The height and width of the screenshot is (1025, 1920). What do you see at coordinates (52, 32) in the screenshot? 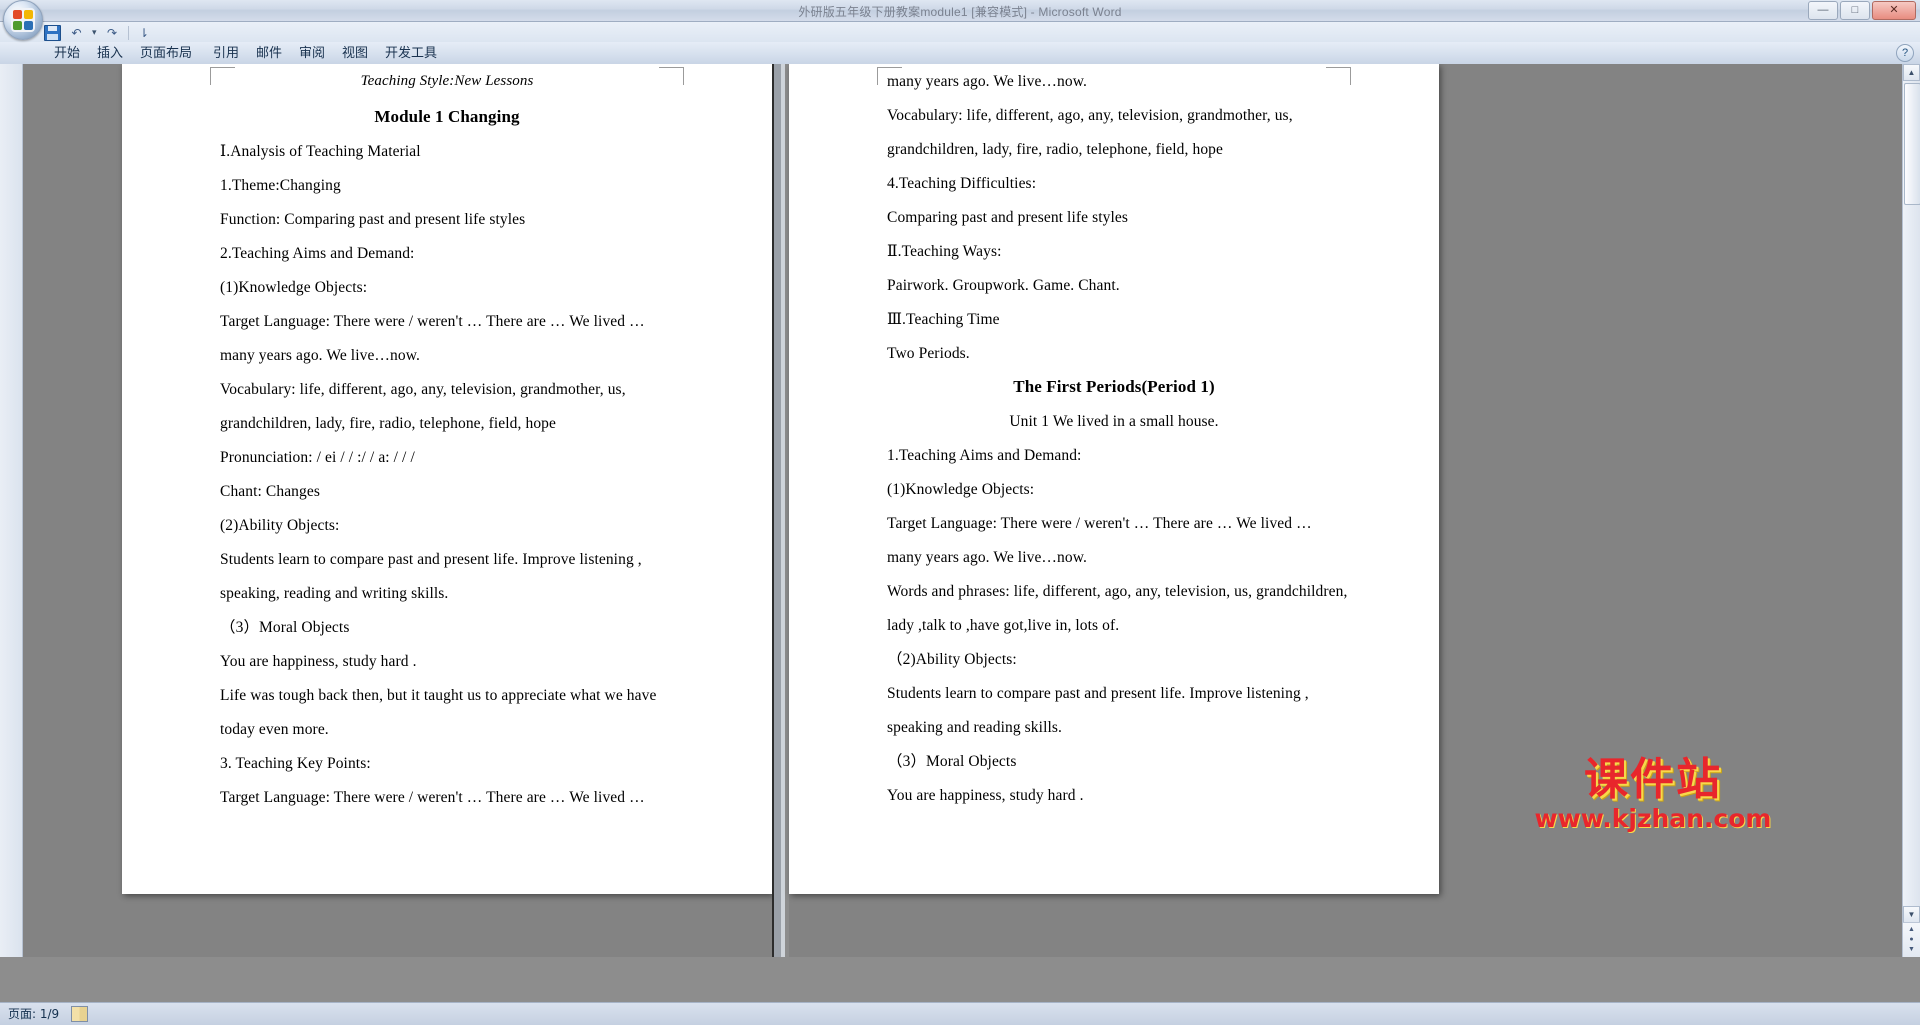
I see `save-icon` at bounding box center [52, 32].